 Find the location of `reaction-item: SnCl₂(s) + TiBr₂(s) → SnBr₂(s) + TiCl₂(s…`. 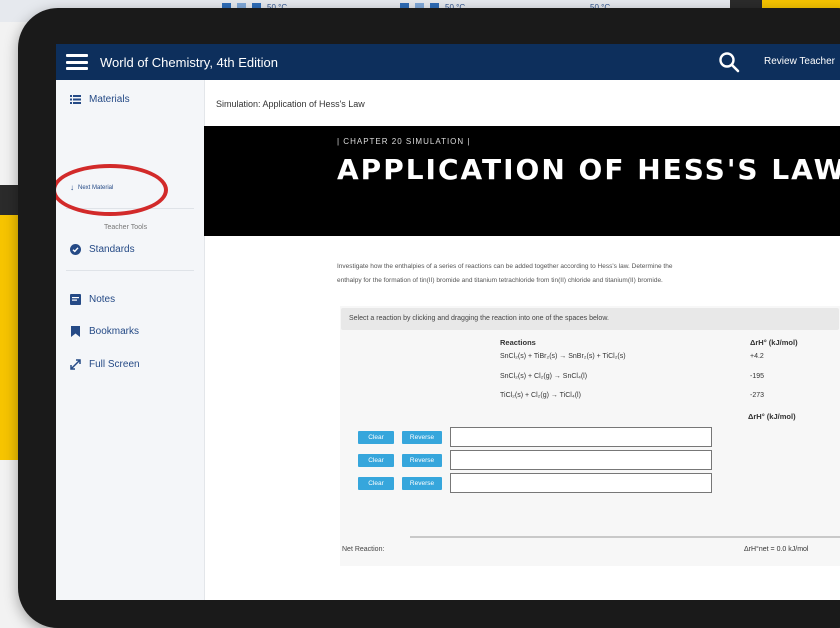

reaction-item: SnCl₂(s) + TiBr₂(s) → SnBr₂(s) + TiCl₂(s… is located at coordinates (563, 356).